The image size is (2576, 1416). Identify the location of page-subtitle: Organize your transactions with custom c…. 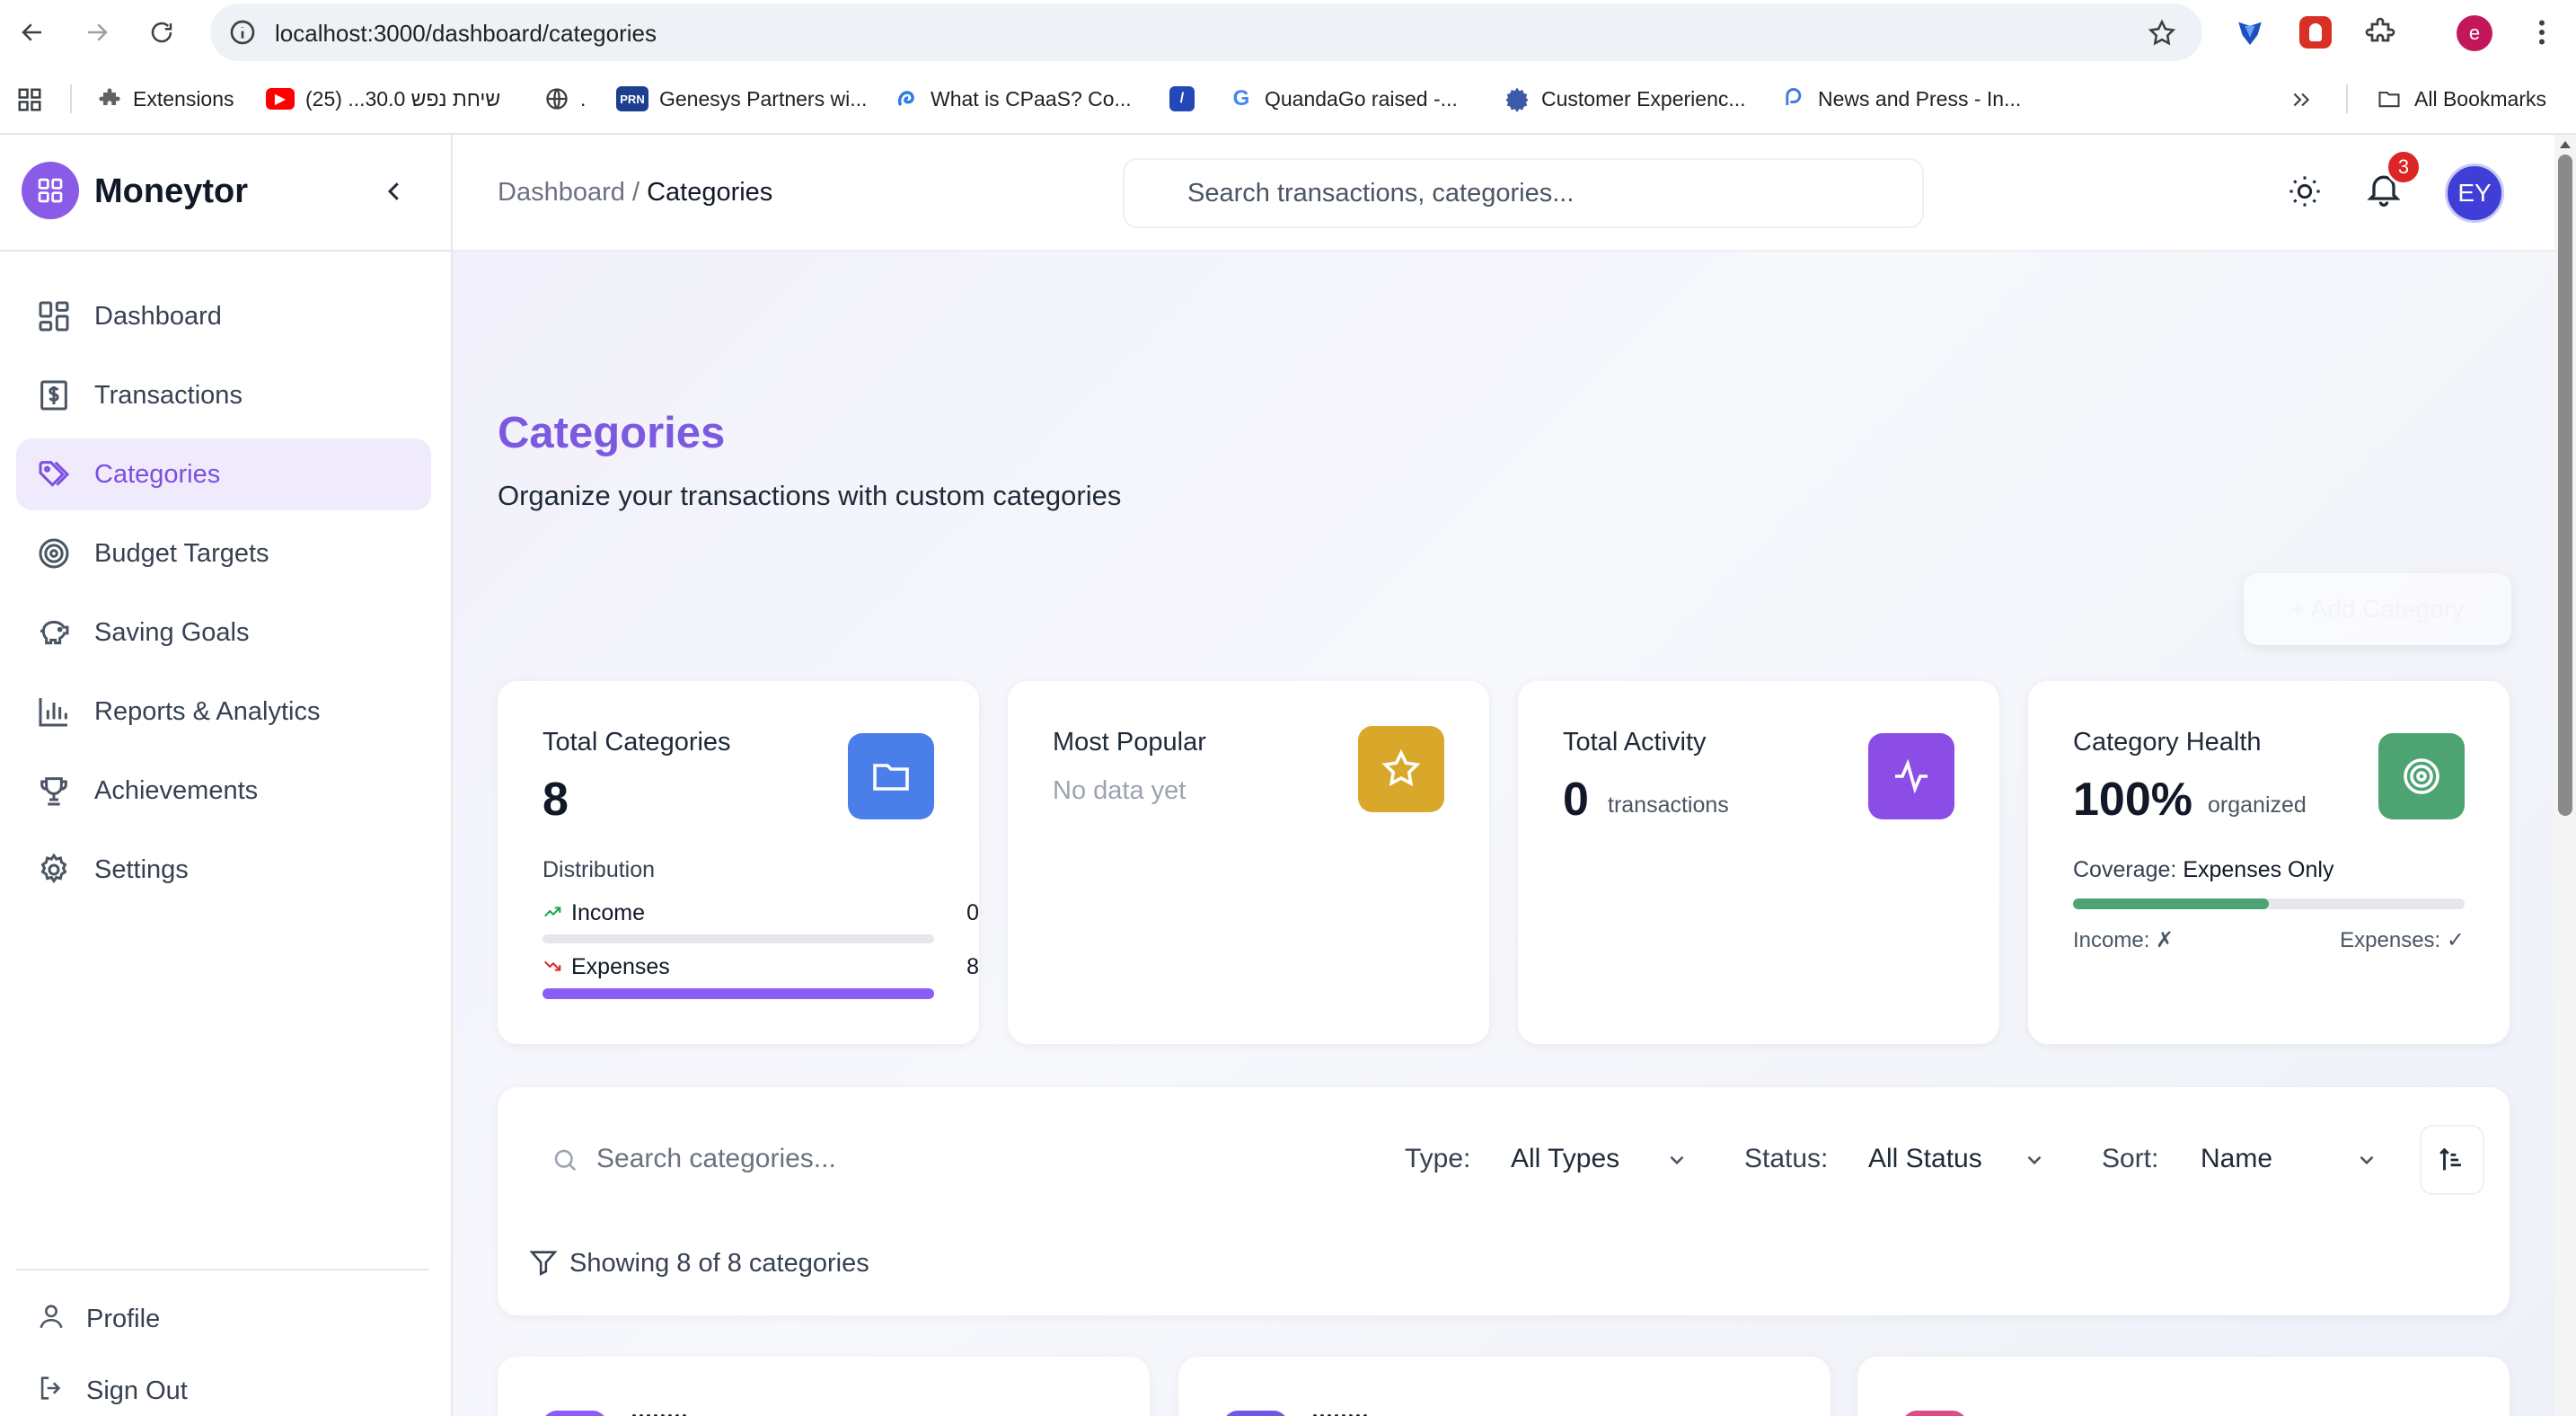
(810, 495).